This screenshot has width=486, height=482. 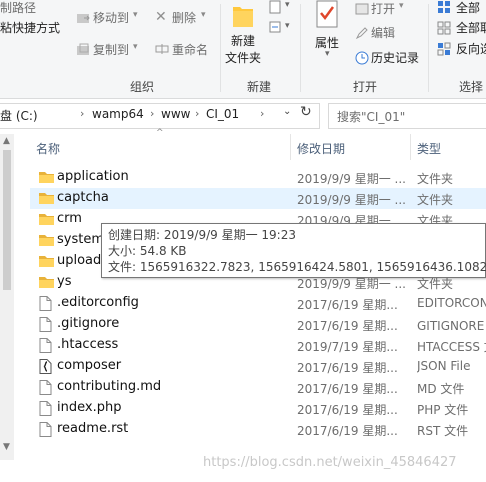 I want to click on file-row: .editorconfig 2017/6/19 星期... EDITORCONFIG, so click(x=258, y=303).